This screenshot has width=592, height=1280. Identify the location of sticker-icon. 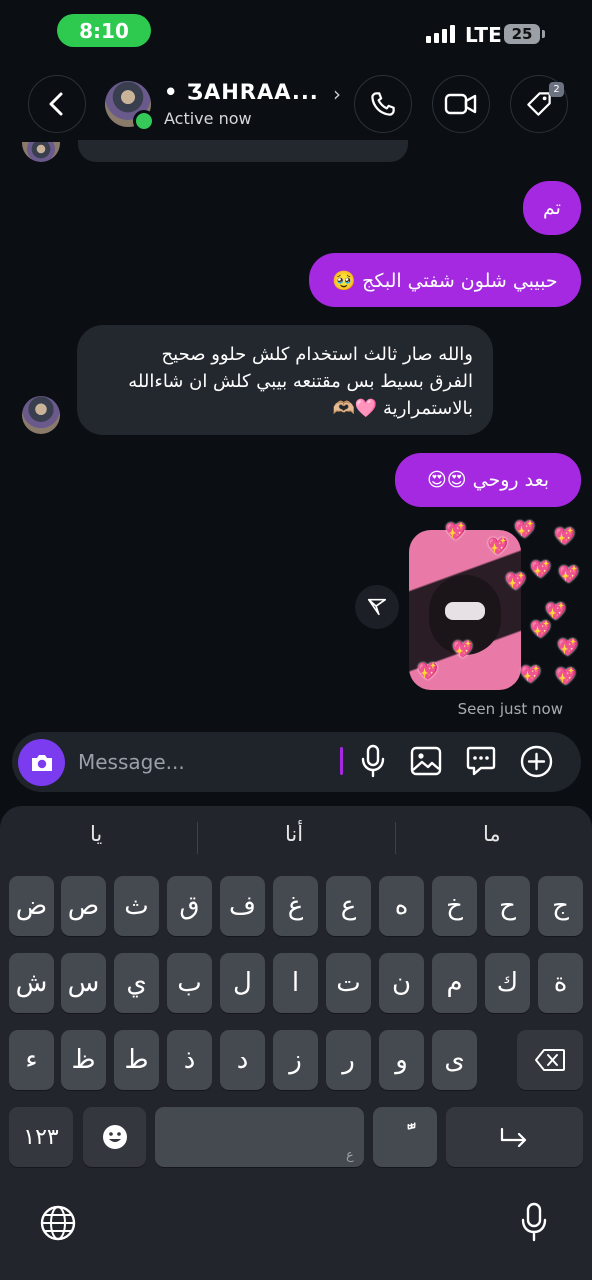
(481, 761).